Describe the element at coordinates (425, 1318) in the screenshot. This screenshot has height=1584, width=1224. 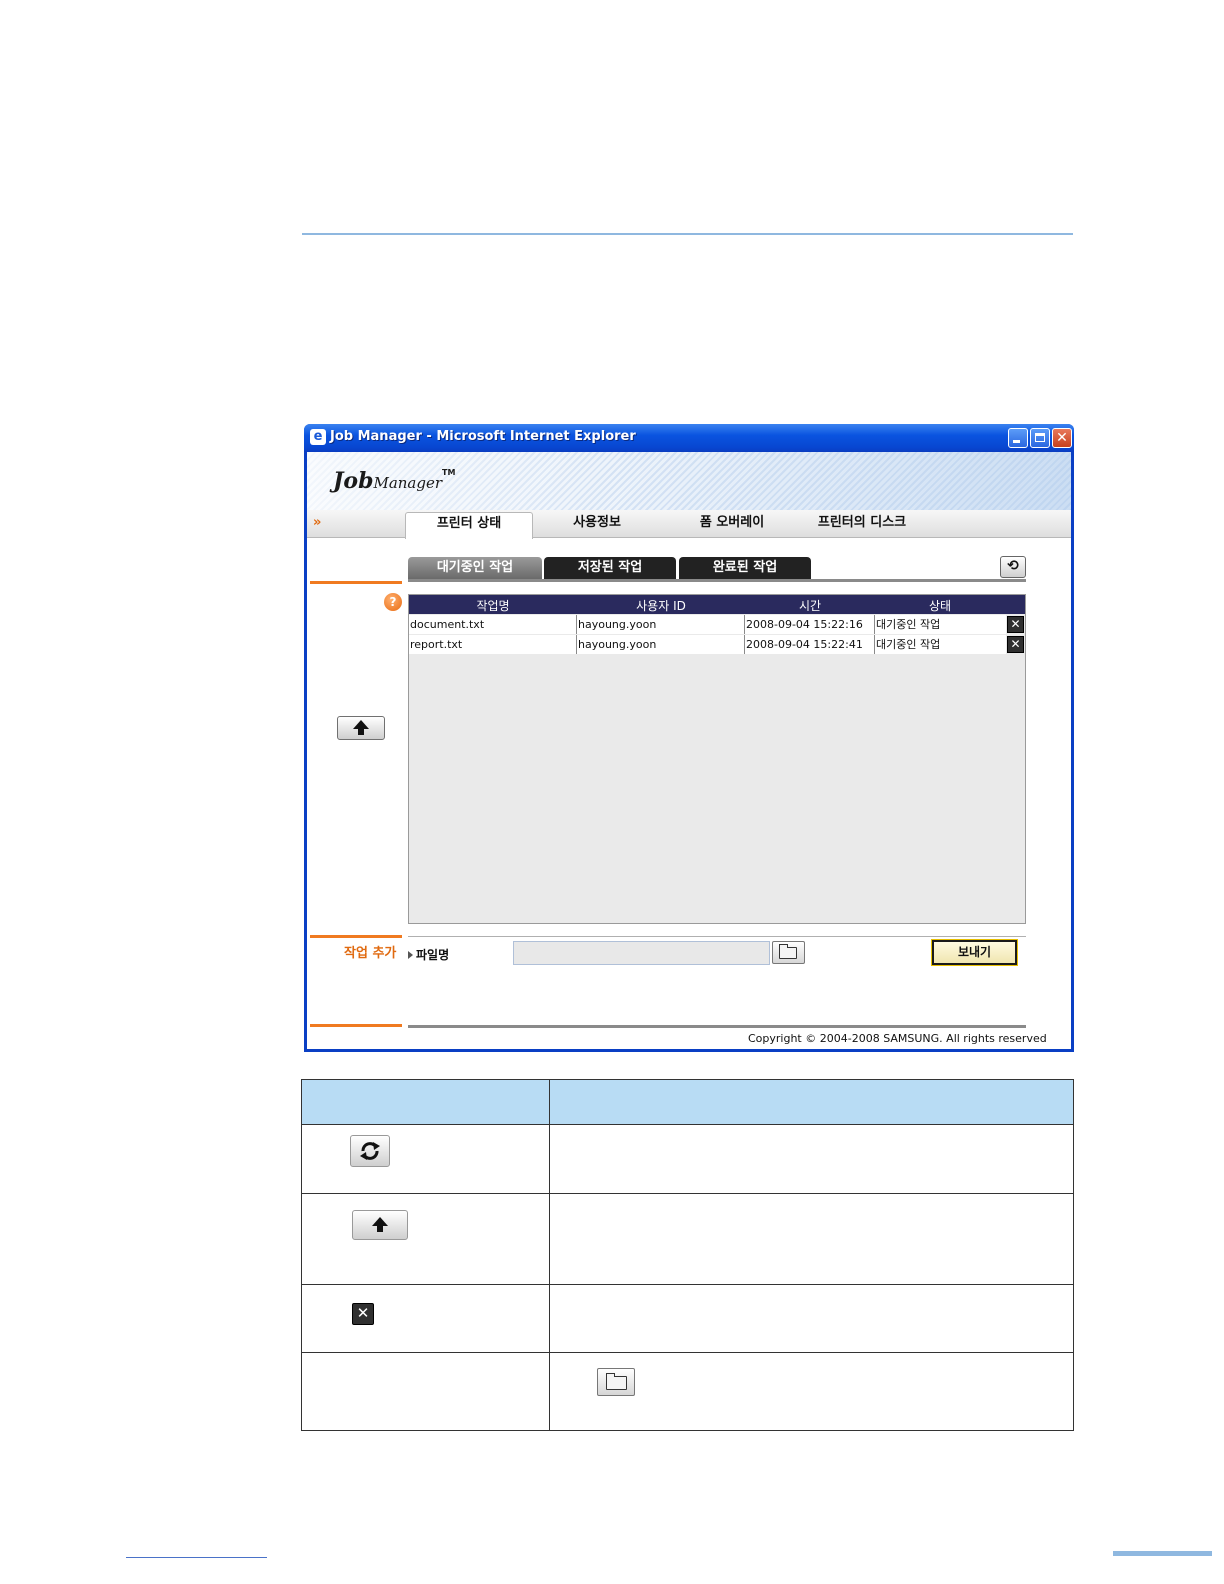
I see `legend-icon-cell: ✕` at that location.